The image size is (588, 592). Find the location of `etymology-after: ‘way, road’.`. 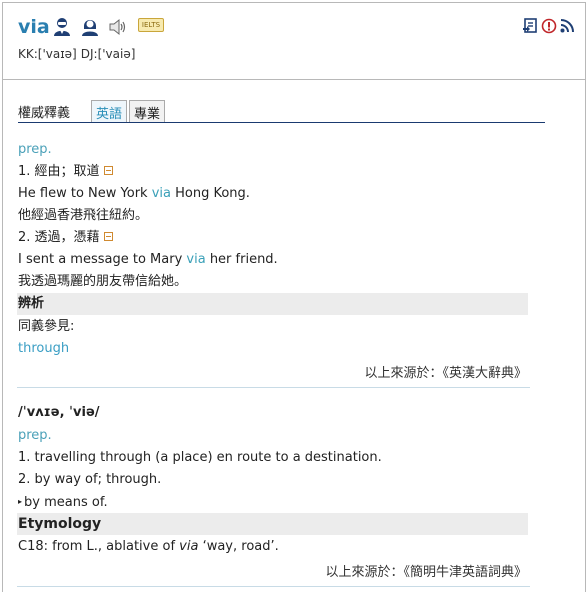

etymology-after: ‘way, road’. is located at coordinates (238, 546).